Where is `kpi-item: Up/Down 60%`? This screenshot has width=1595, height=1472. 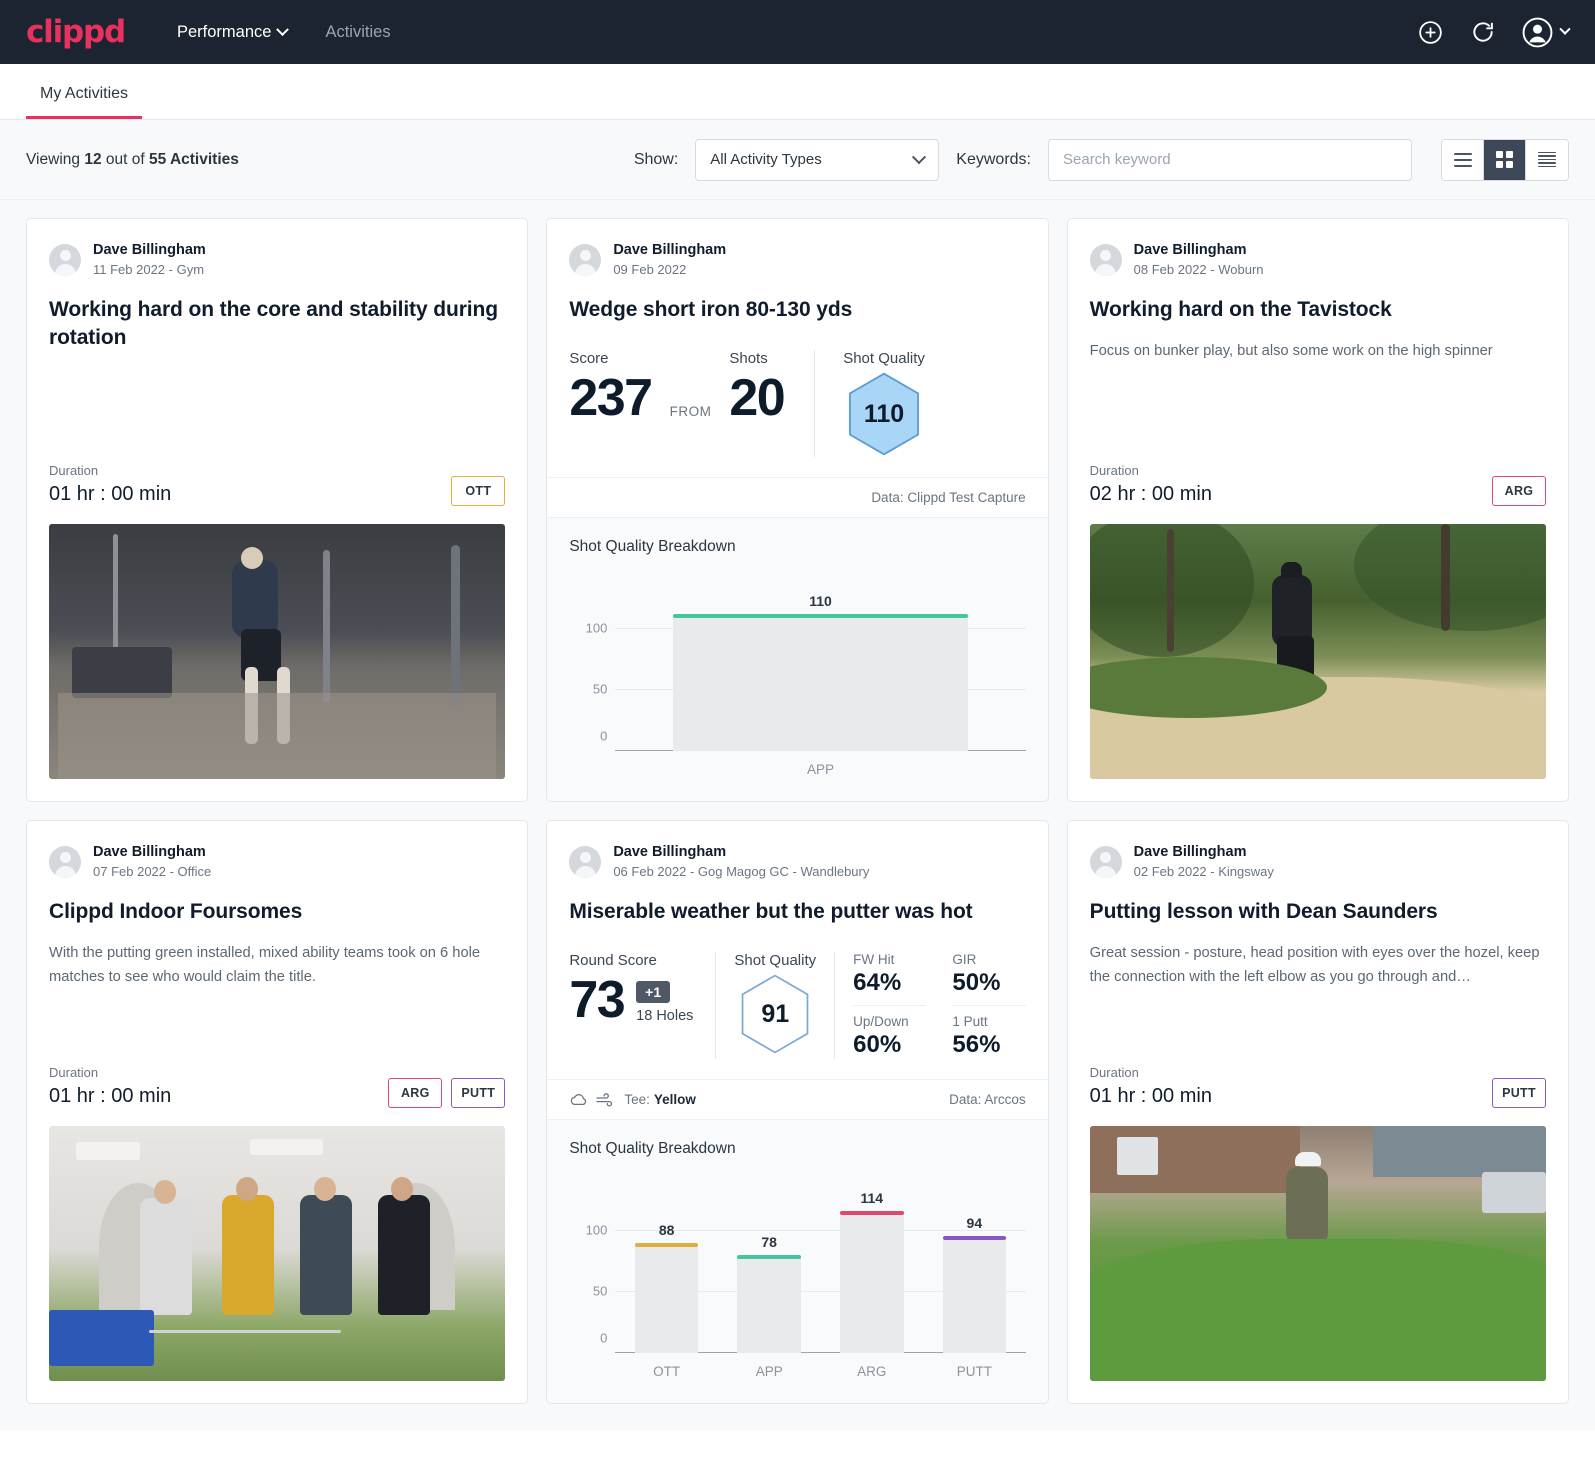 kpi-item: Up/Down 60% is located at coordinates (889, 1032).